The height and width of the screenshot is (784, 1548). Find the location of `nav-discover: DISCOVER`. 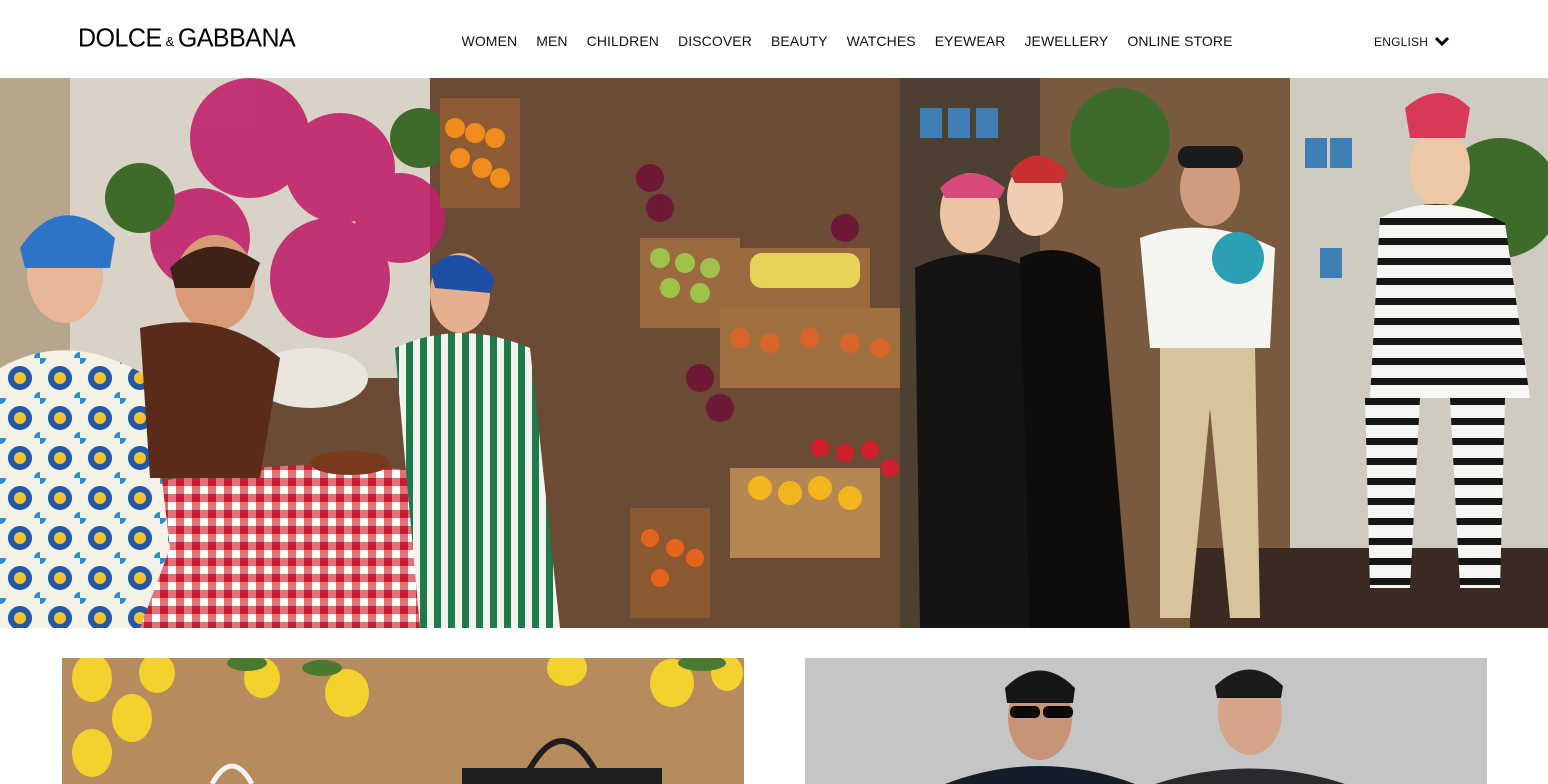

nav-discover: DISCOVER is located at coordinates (715, 41).